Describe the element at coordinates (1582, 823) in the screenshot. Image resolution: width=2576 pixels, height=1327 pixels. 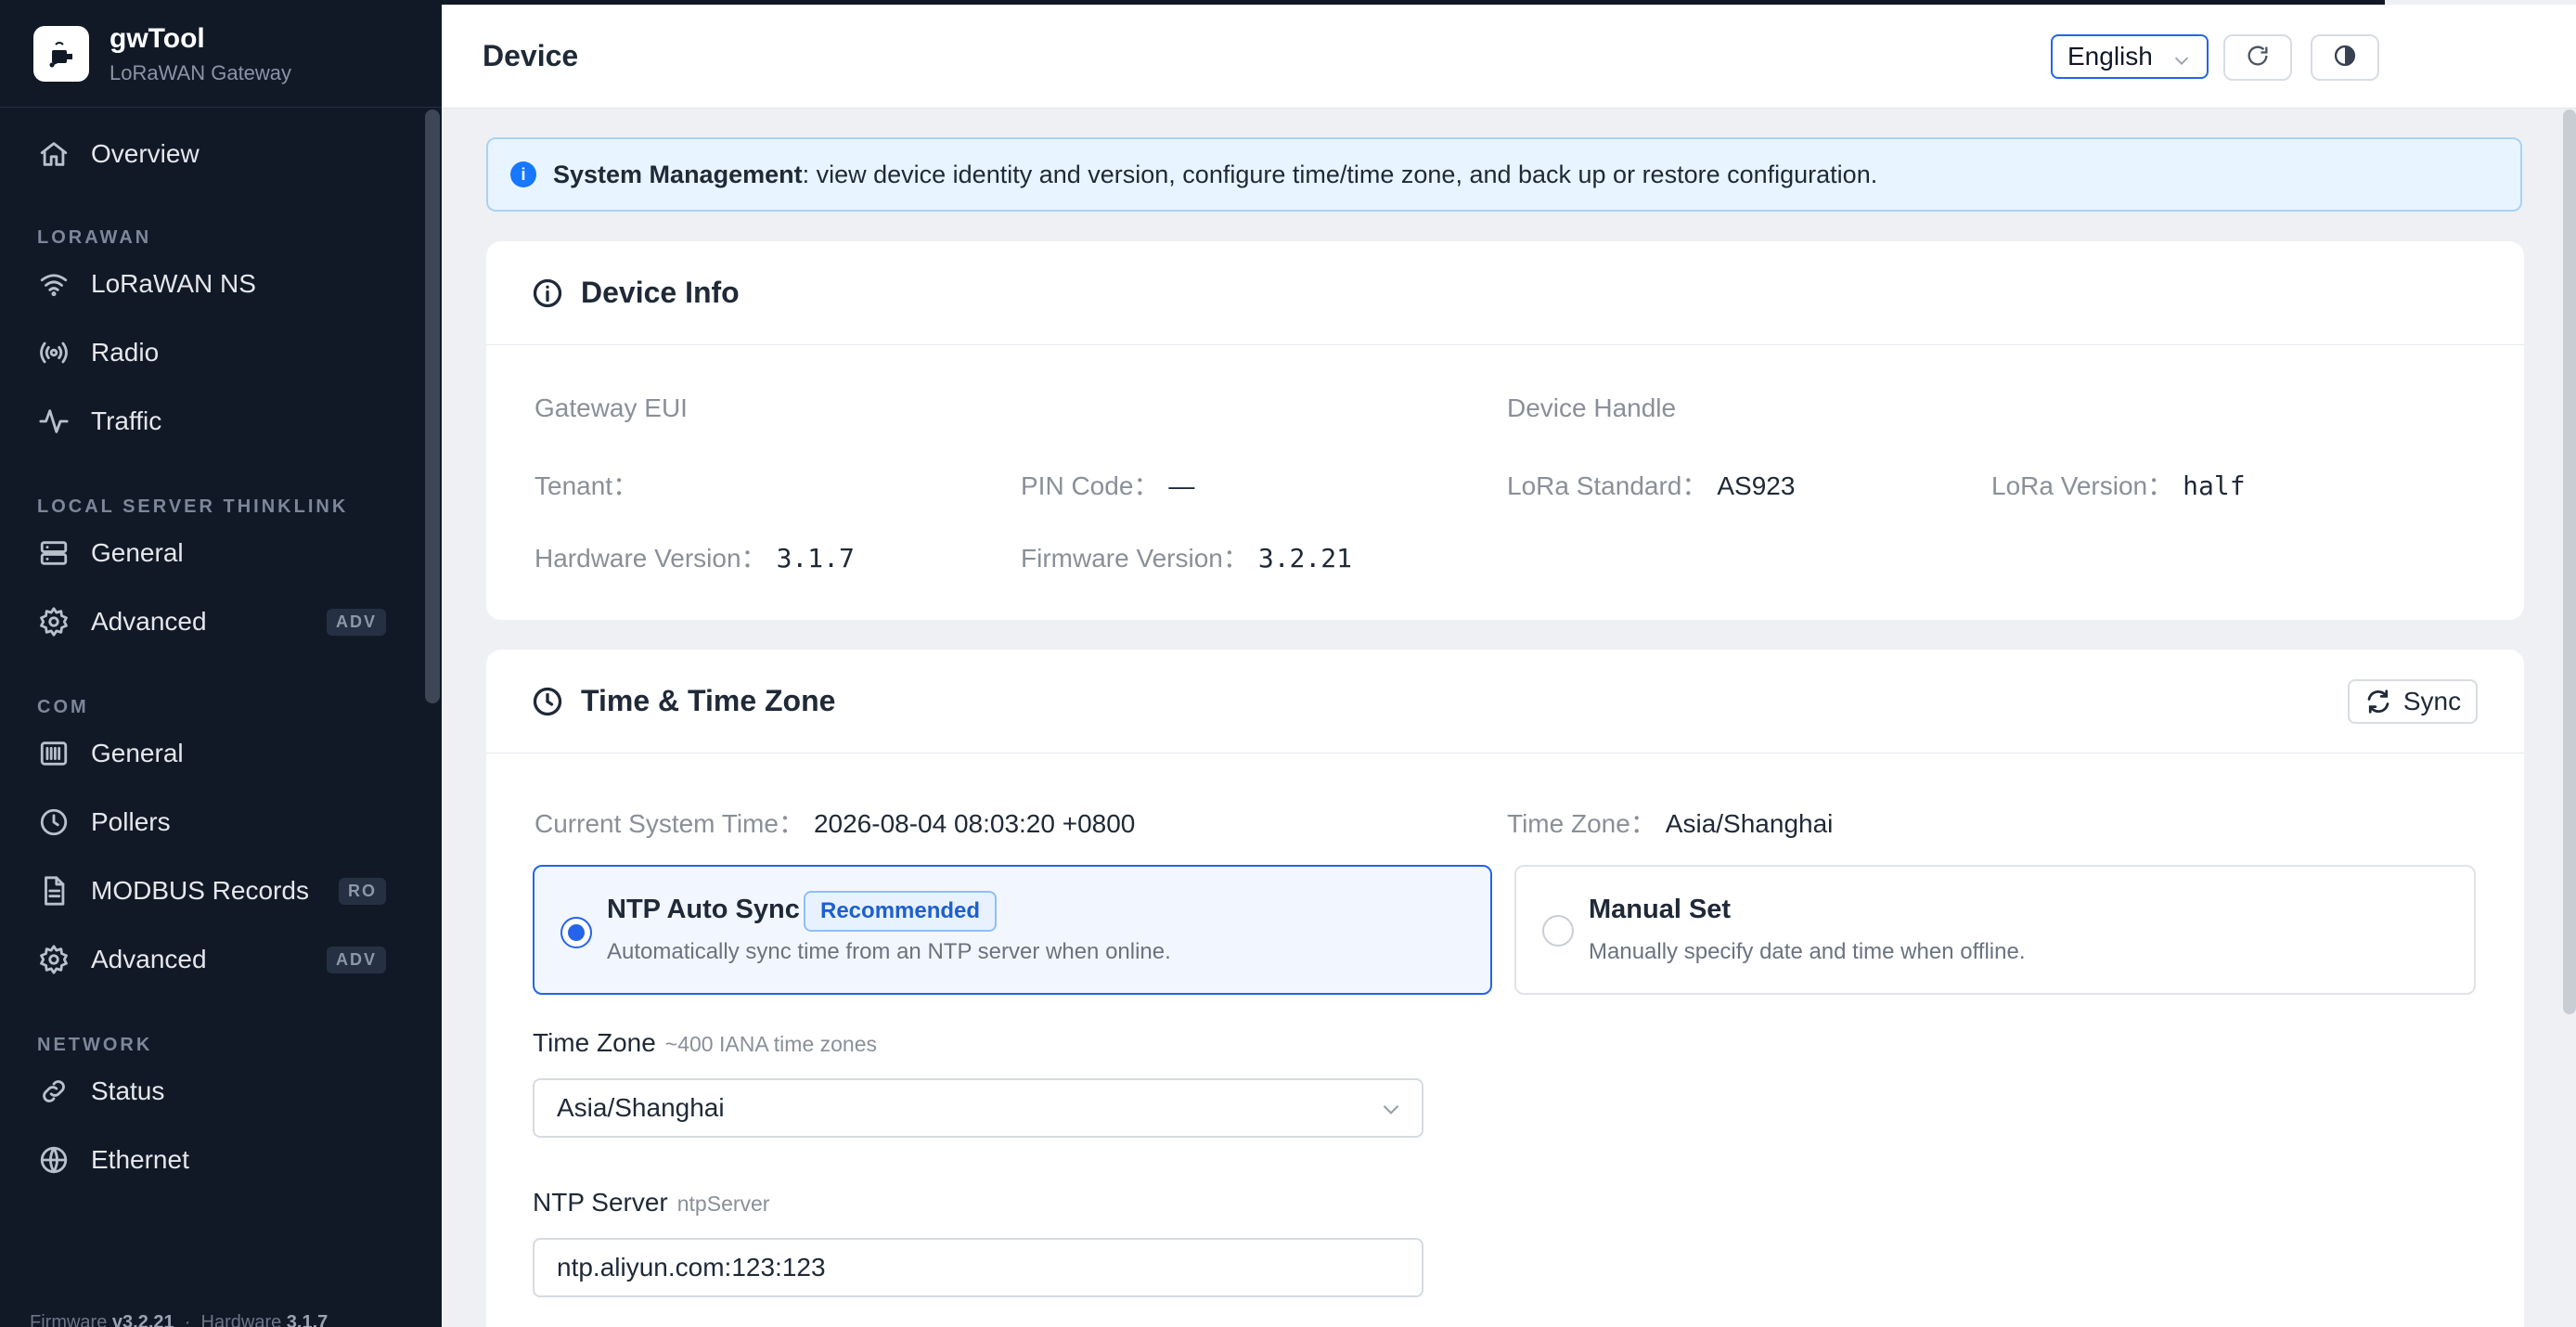
I see `tz-label: Time Zone：` at that location.